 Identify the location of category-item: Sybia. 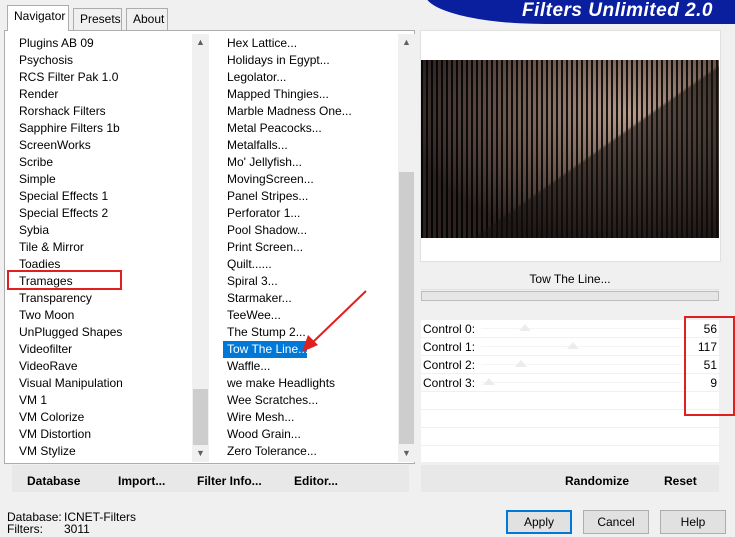
(32, 230).